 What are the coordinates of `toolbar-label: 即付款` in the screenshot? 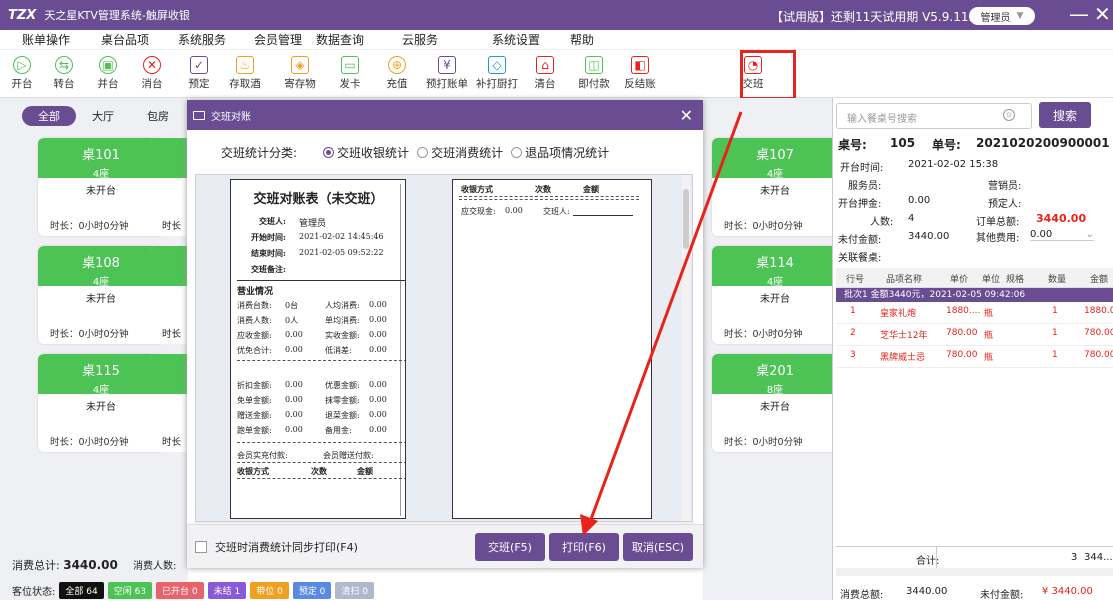 It's located at (594, 84).